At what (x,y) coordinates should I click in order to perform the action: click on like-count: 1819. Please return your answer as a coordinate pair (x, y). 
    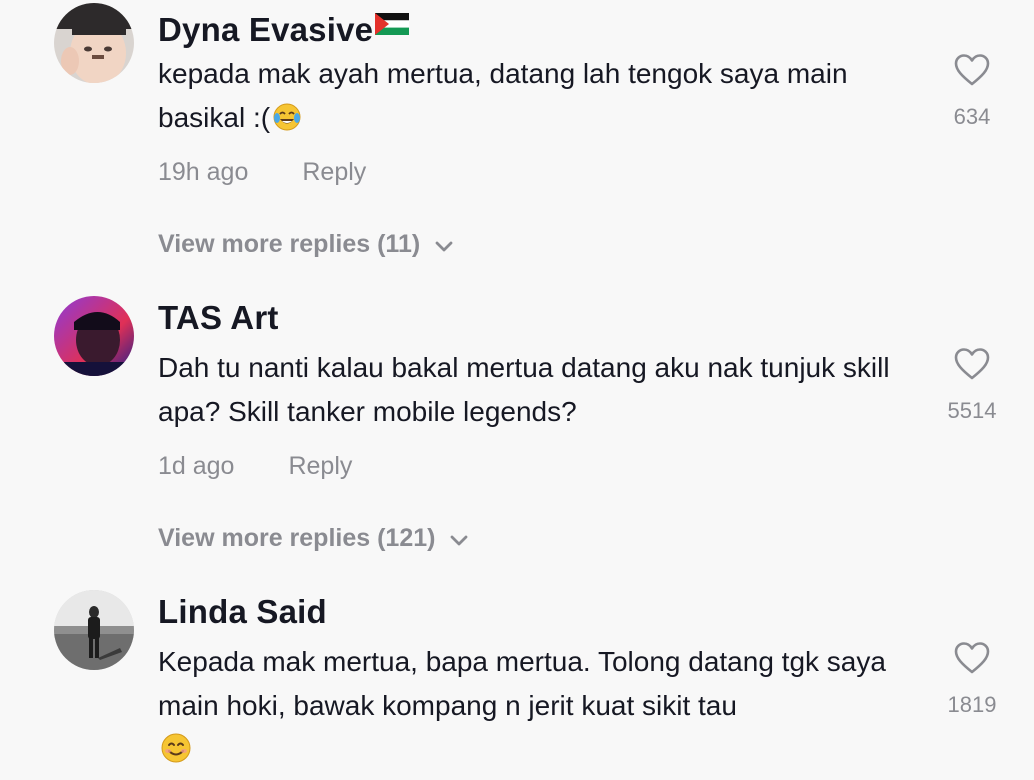
    Looking at the image, I should click on (972, 704).